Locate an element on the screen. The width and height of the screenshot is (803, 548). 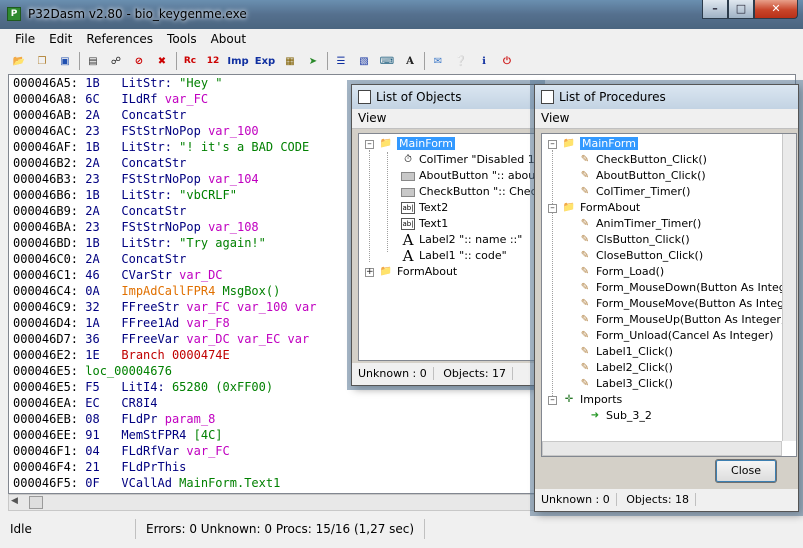
no-bugs-icon: ⊘ is located at coordinates (139, 61).